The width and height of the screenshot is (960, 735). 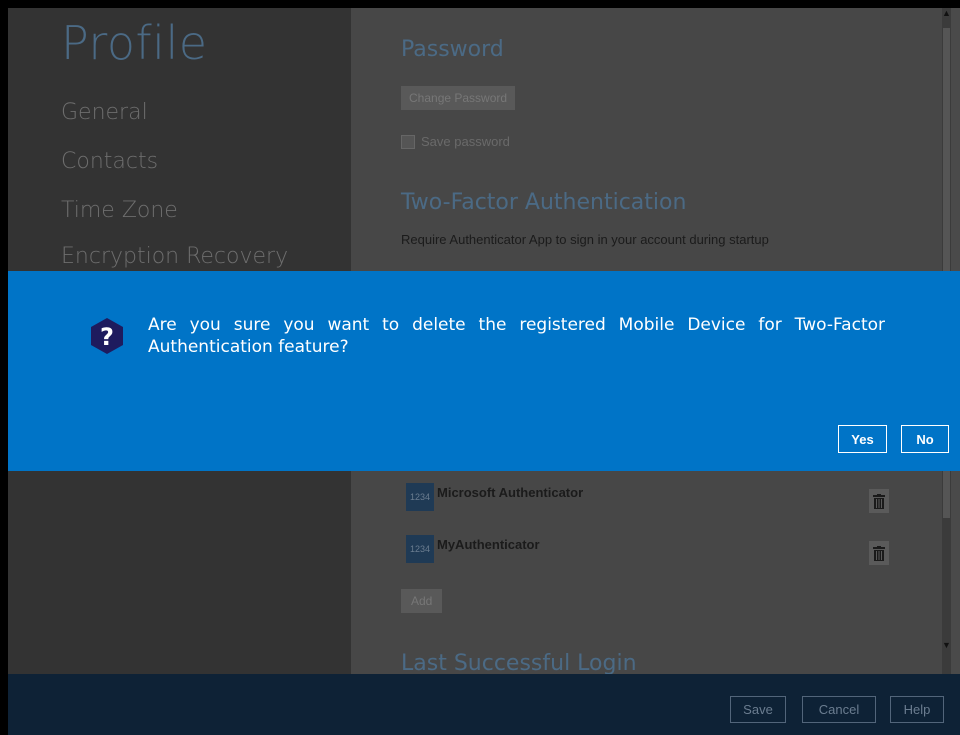 What do you see at coordinates (510, 492) in the screenshot?
I see `authenticator-name: Microsoft Authenticator` at bounding box center [510, 492].